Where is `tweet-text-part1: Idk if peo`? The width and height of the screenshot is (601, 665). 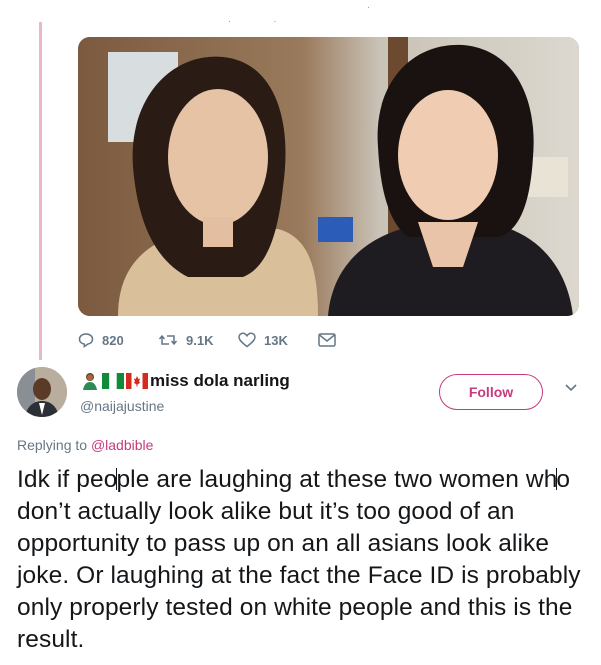 tweet-text-part1: Idk if peo is located at coordinates (67, 479).